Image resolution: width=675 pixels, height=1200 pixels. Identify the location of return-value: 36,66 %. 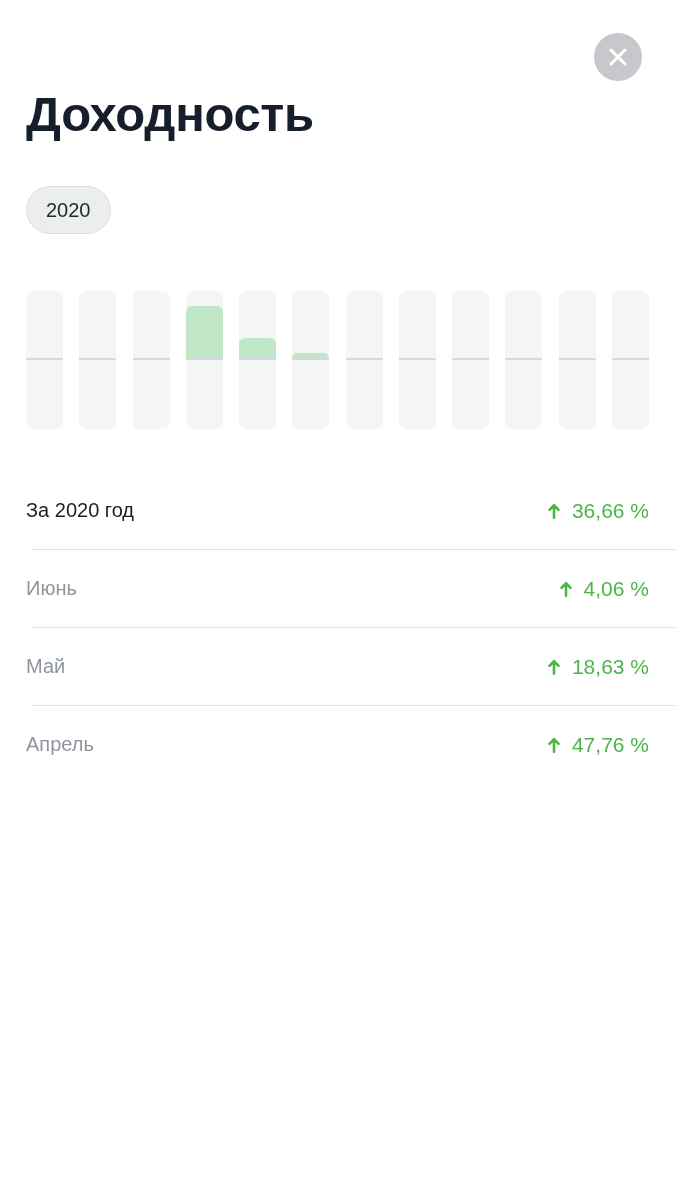
(610, 510).